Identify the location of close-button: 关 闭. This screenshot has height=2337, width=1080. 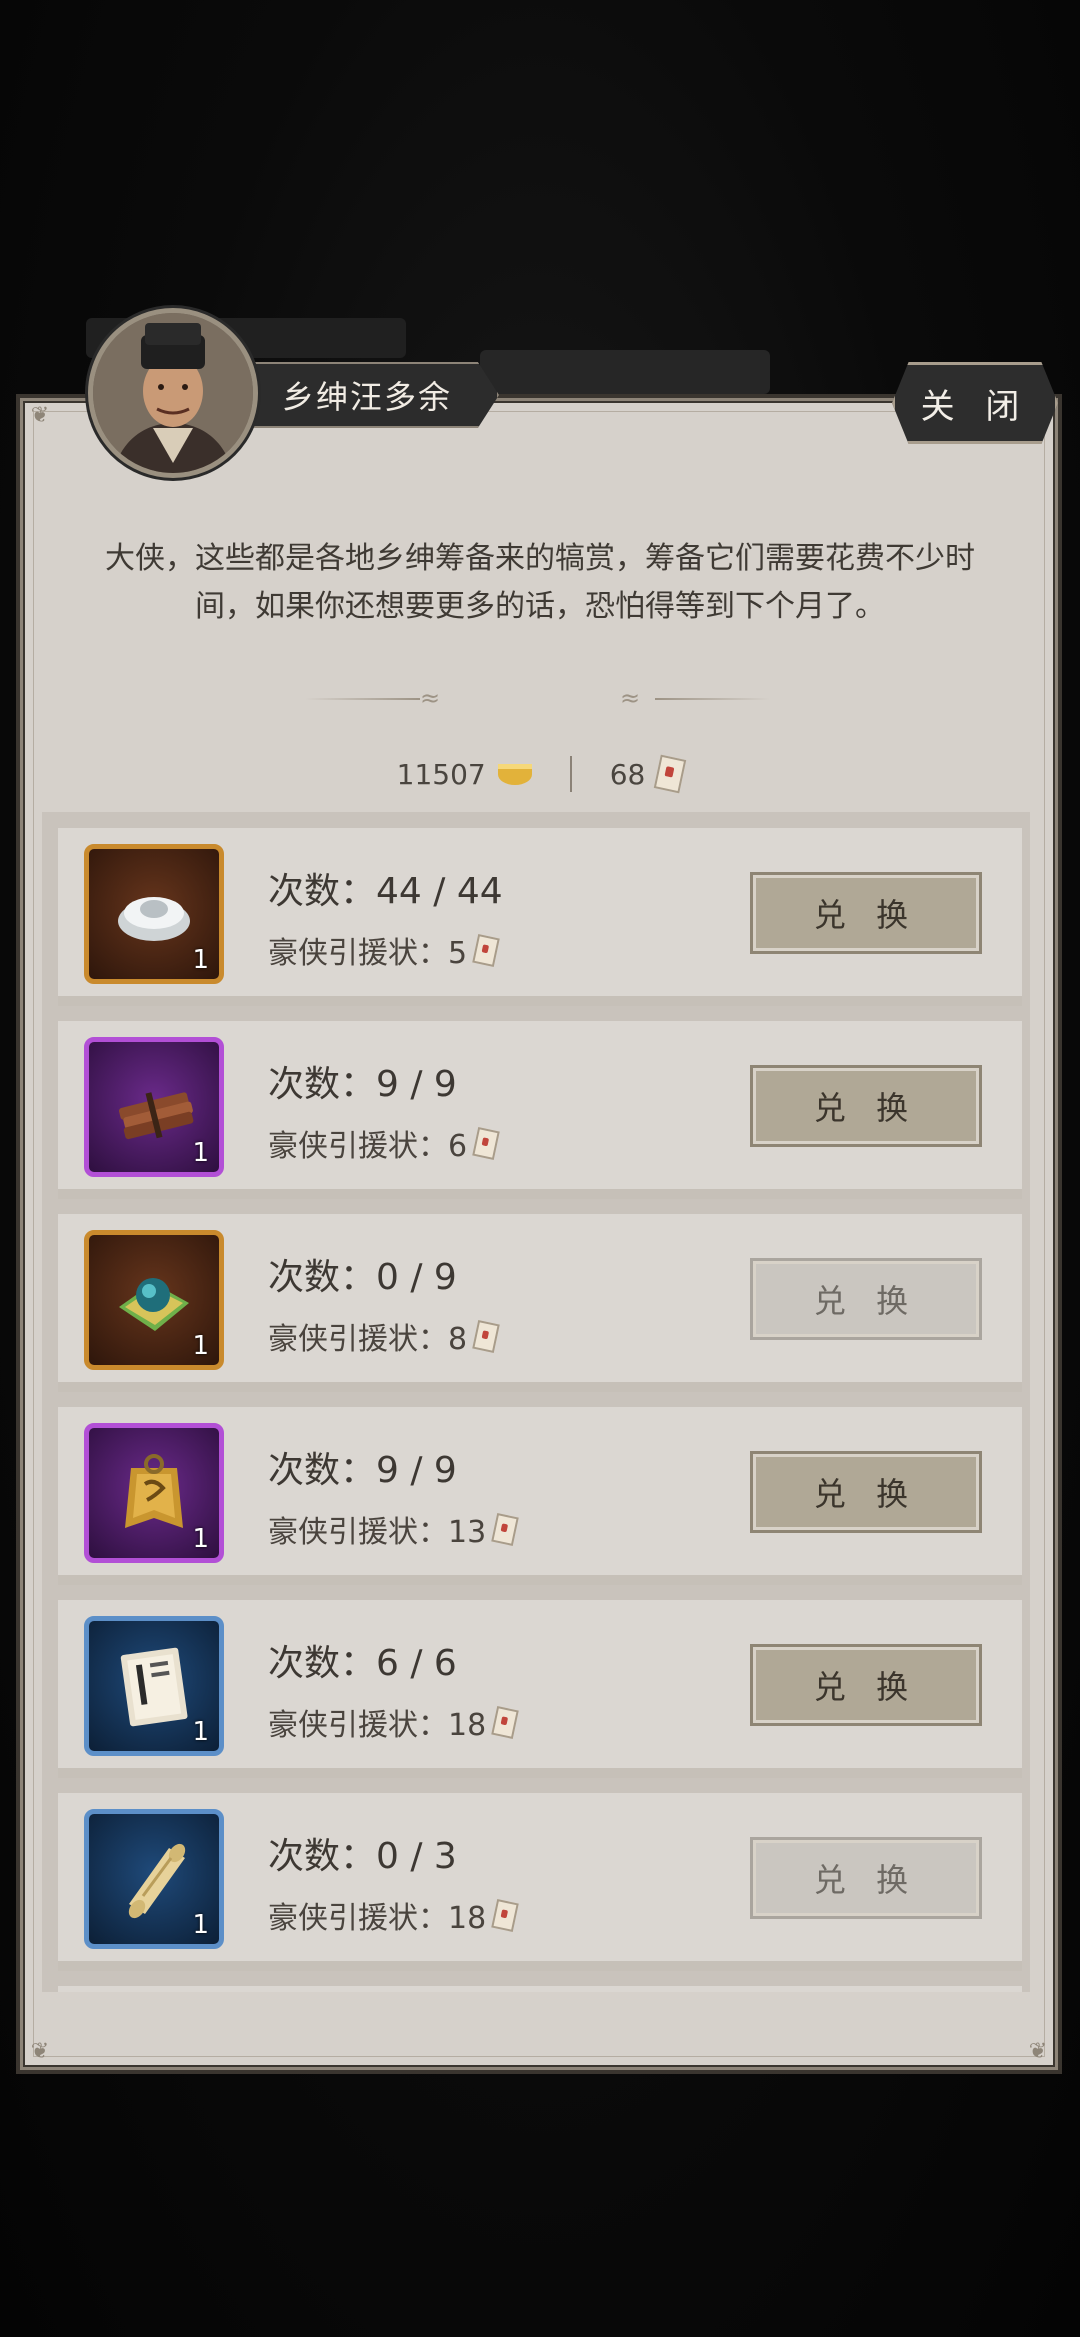
(975, 403).